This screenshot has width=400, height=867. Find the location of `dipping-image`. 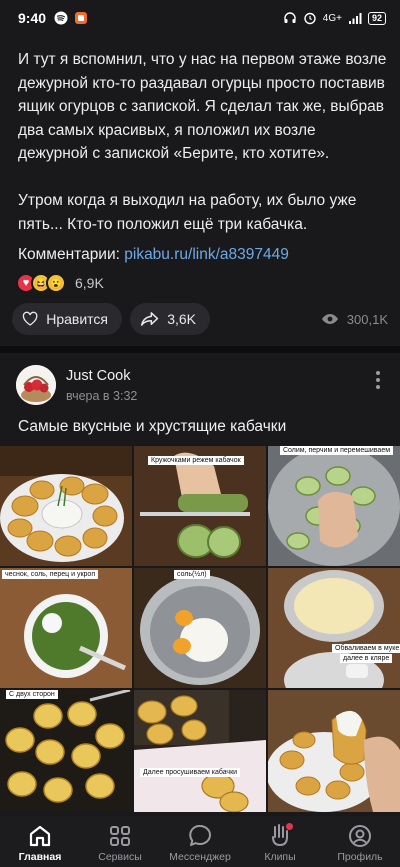

dipping-image is located at coordinates (334, 751).